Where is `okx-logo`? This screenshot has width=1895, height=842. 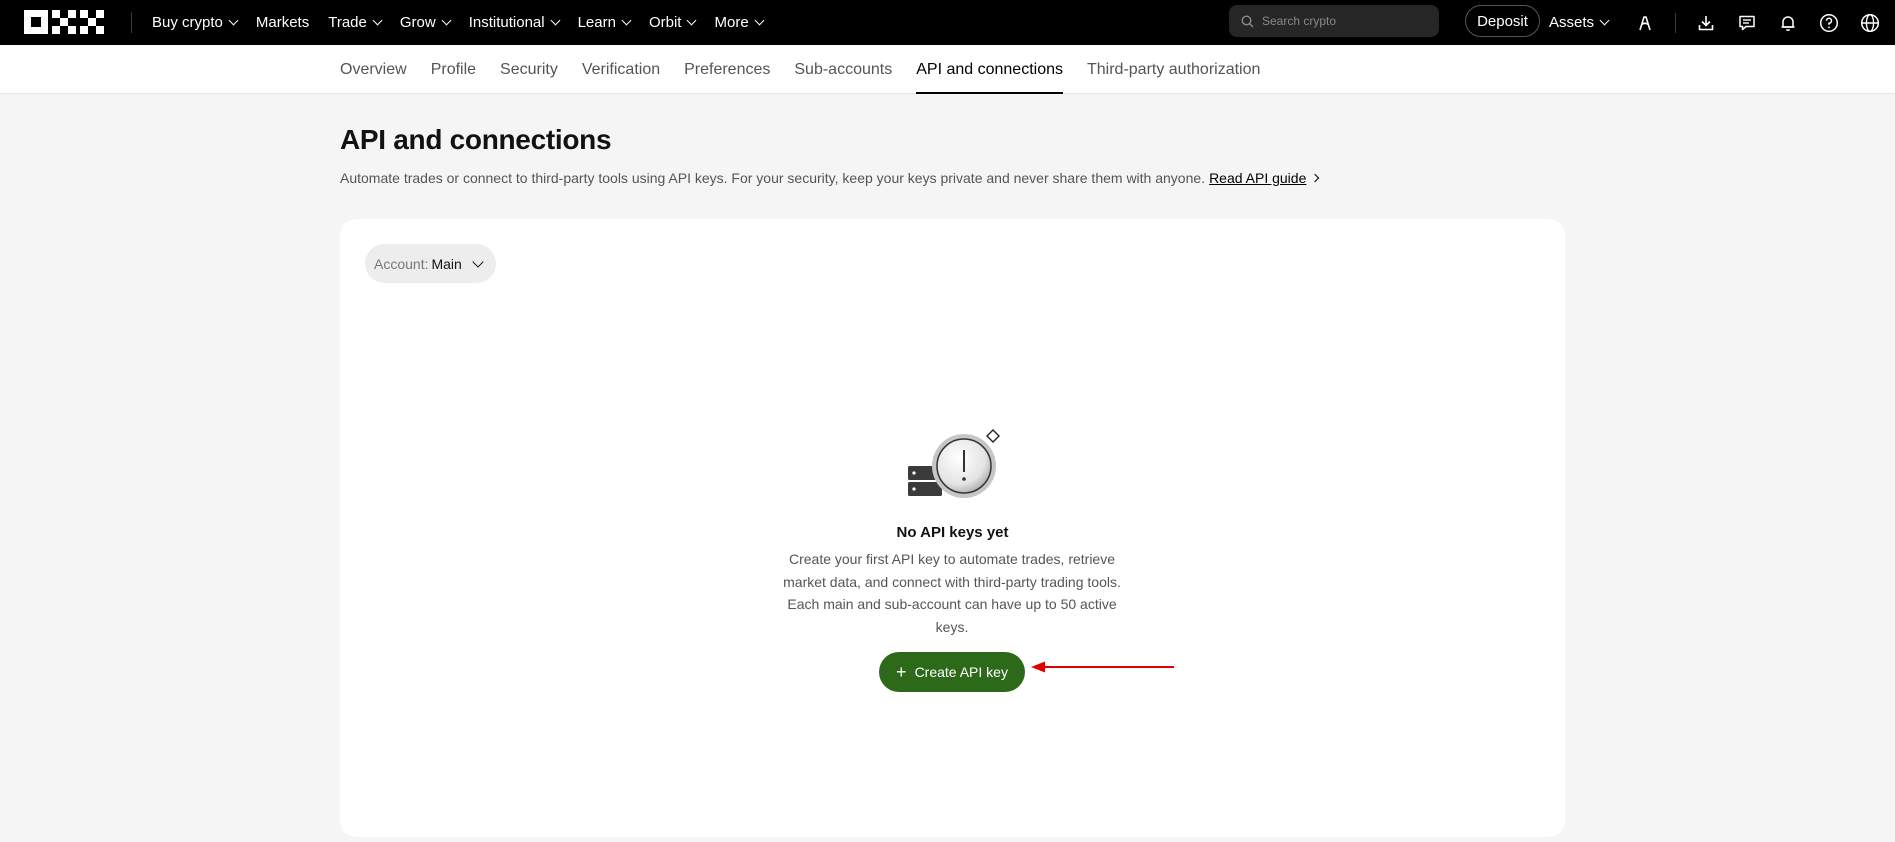 okx-logo is located at coordinates (64, 22).